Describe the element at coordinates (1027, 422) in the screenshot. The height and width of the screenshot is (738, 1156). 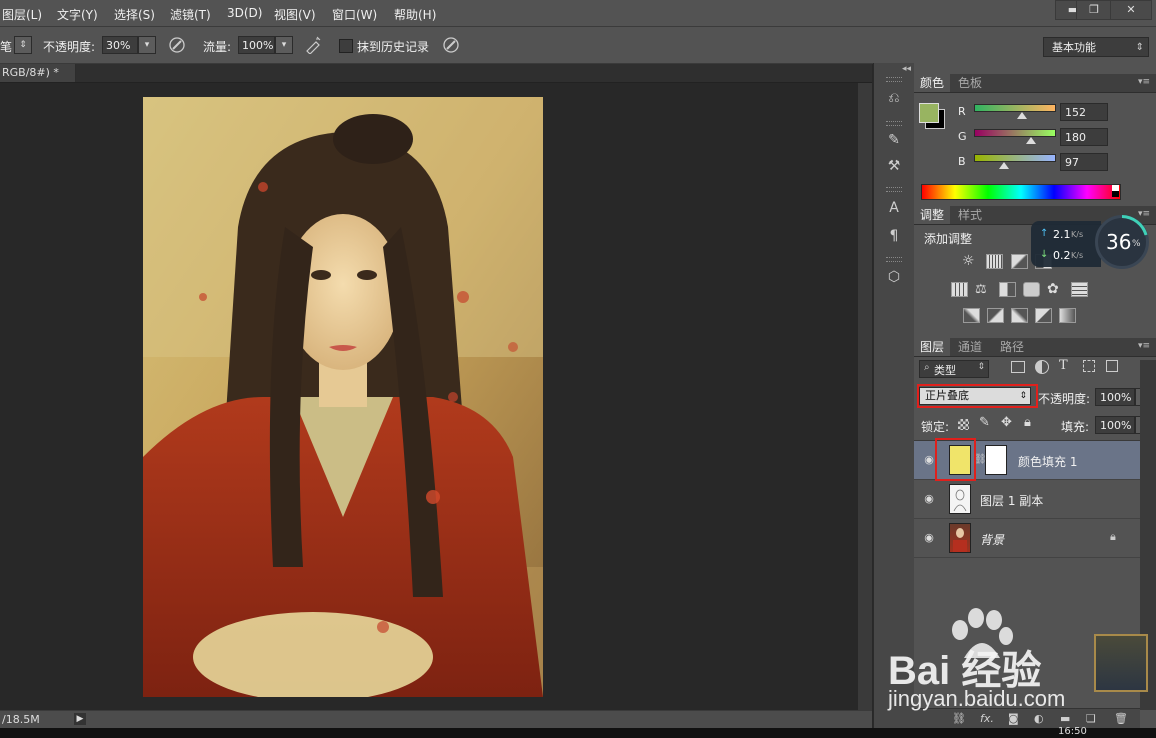
I see `lock-all-icon: 🔒︎` at that location.